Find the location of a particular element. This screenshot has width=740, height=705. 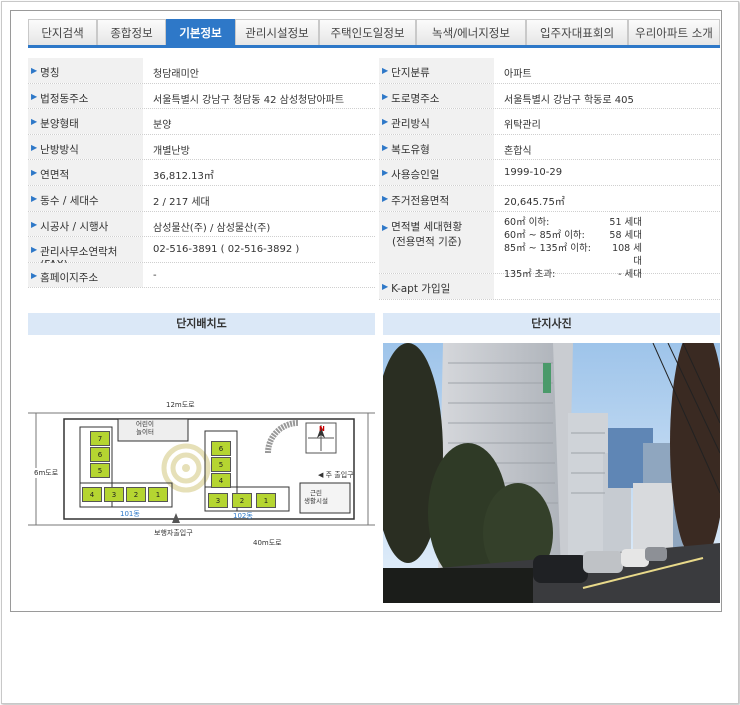

tab-3: 기본정보 is located at coordinates (200, 32).